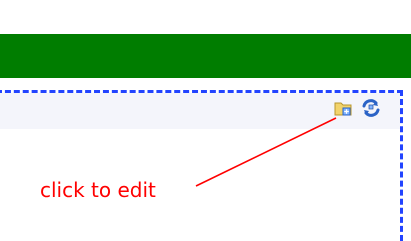 The width and height of the screenshot is (411, 241). Describe the element at coordinates (98, 190) in the screenshot. I see `annotation-label: click to edit` at that location.